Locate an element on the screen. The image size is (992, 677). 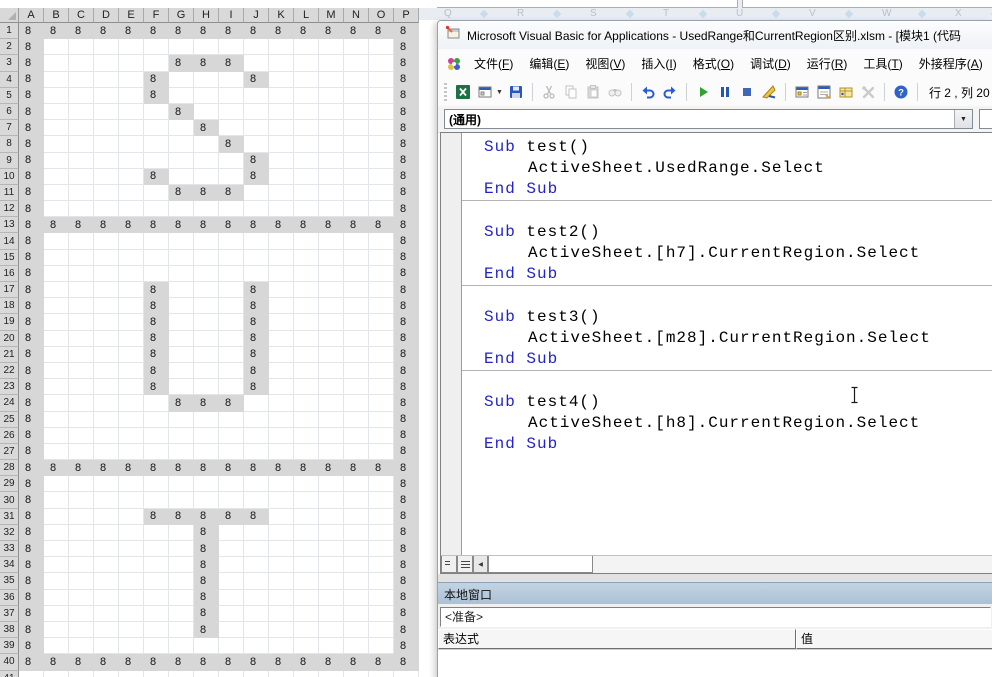
cell-F10: 8 is located at coordinates (156, 176).